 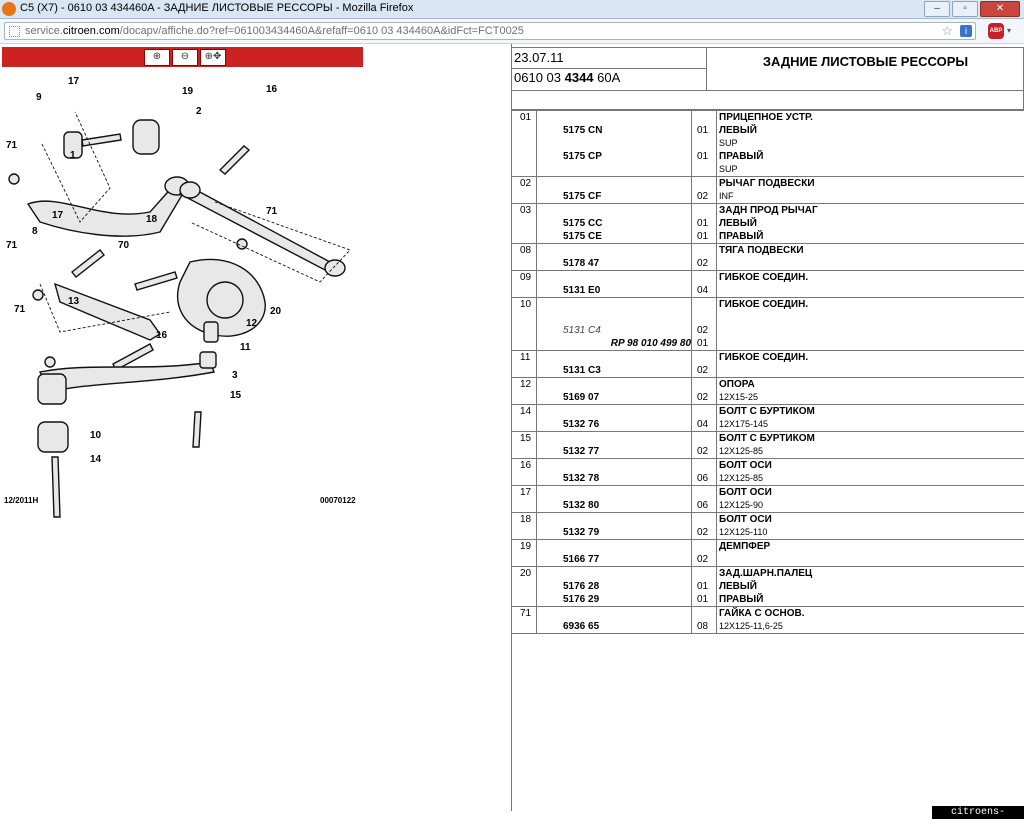 I want to click on position-number: 71, so click(x=524, y=613).